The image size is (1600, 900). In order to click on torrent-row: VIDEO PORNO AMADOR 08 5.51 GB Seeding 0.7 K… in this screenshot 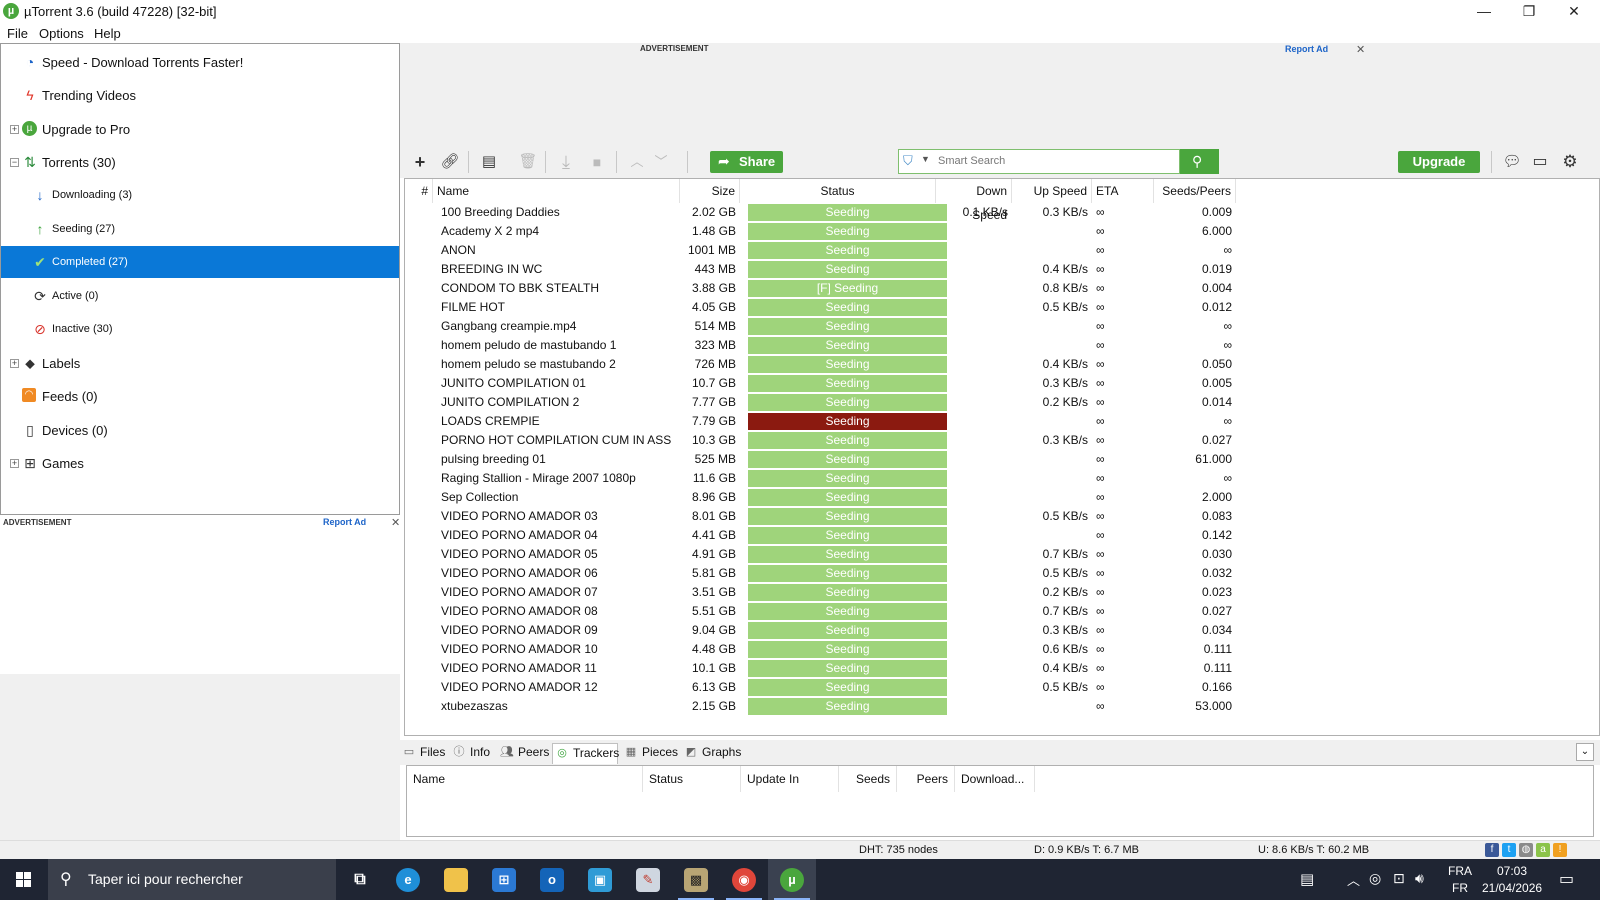, I will do `click(1002, 611)`.